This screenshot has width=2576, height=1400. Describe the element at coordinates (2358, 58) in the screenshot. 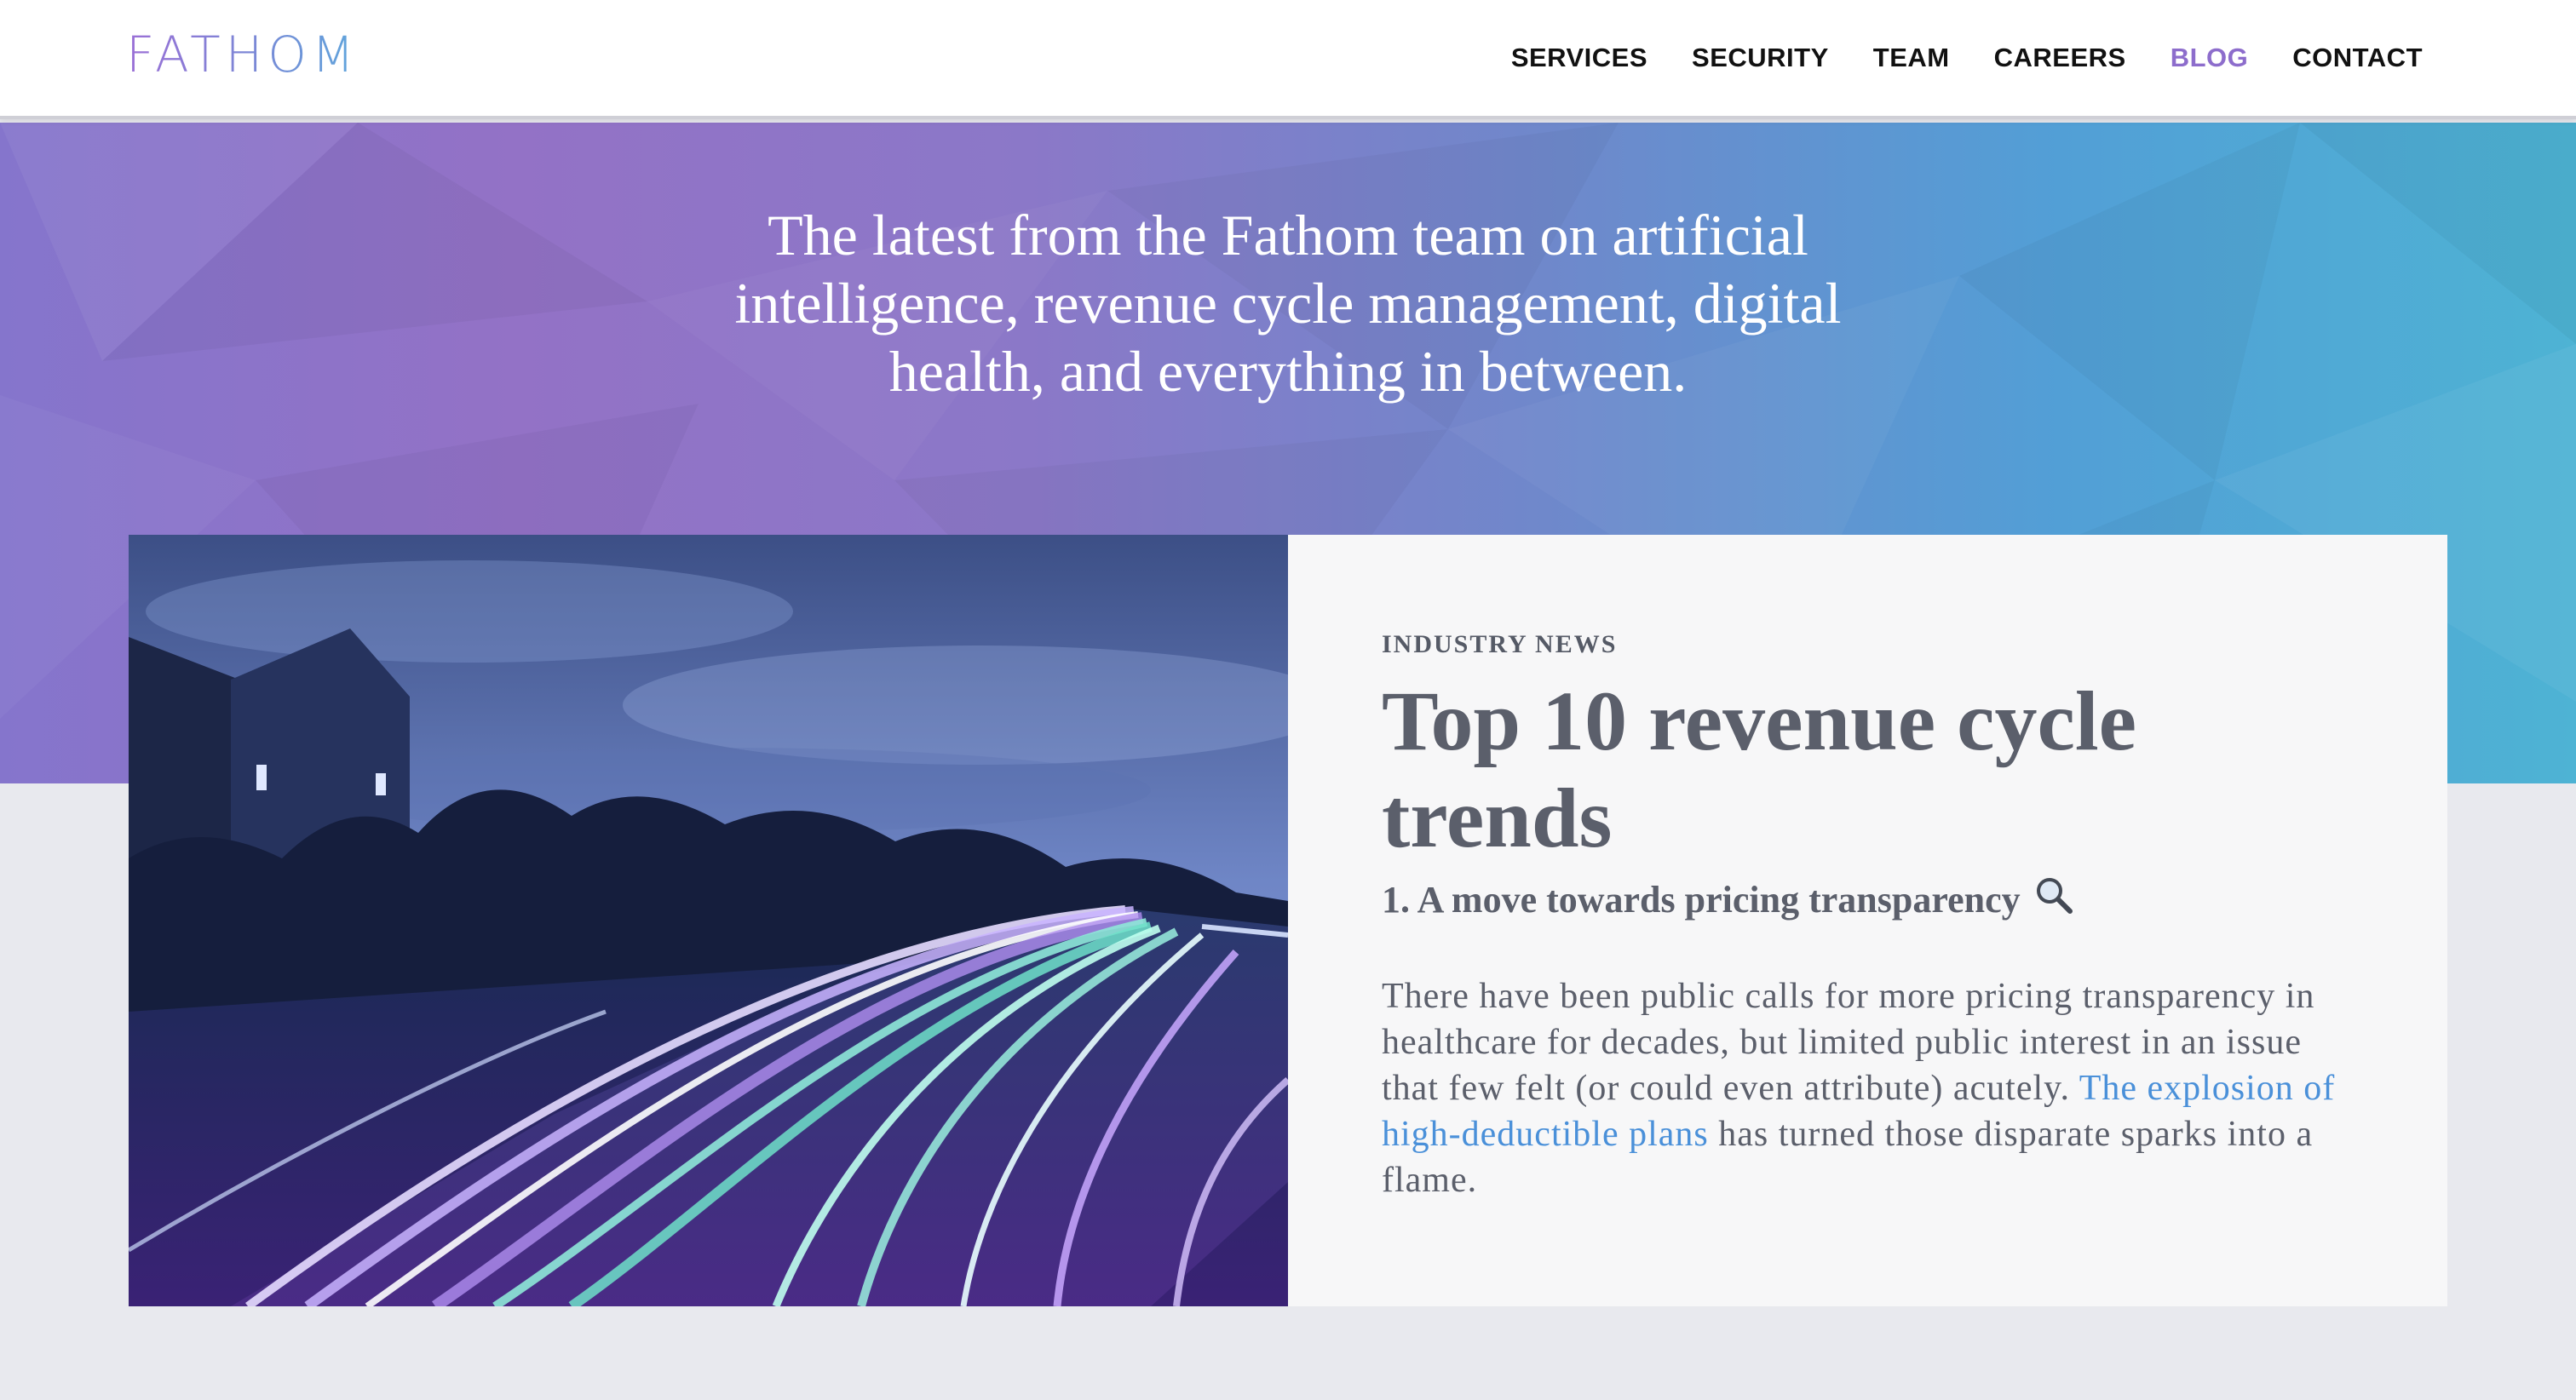

I see `nav-contact: CONTACT` at that location.